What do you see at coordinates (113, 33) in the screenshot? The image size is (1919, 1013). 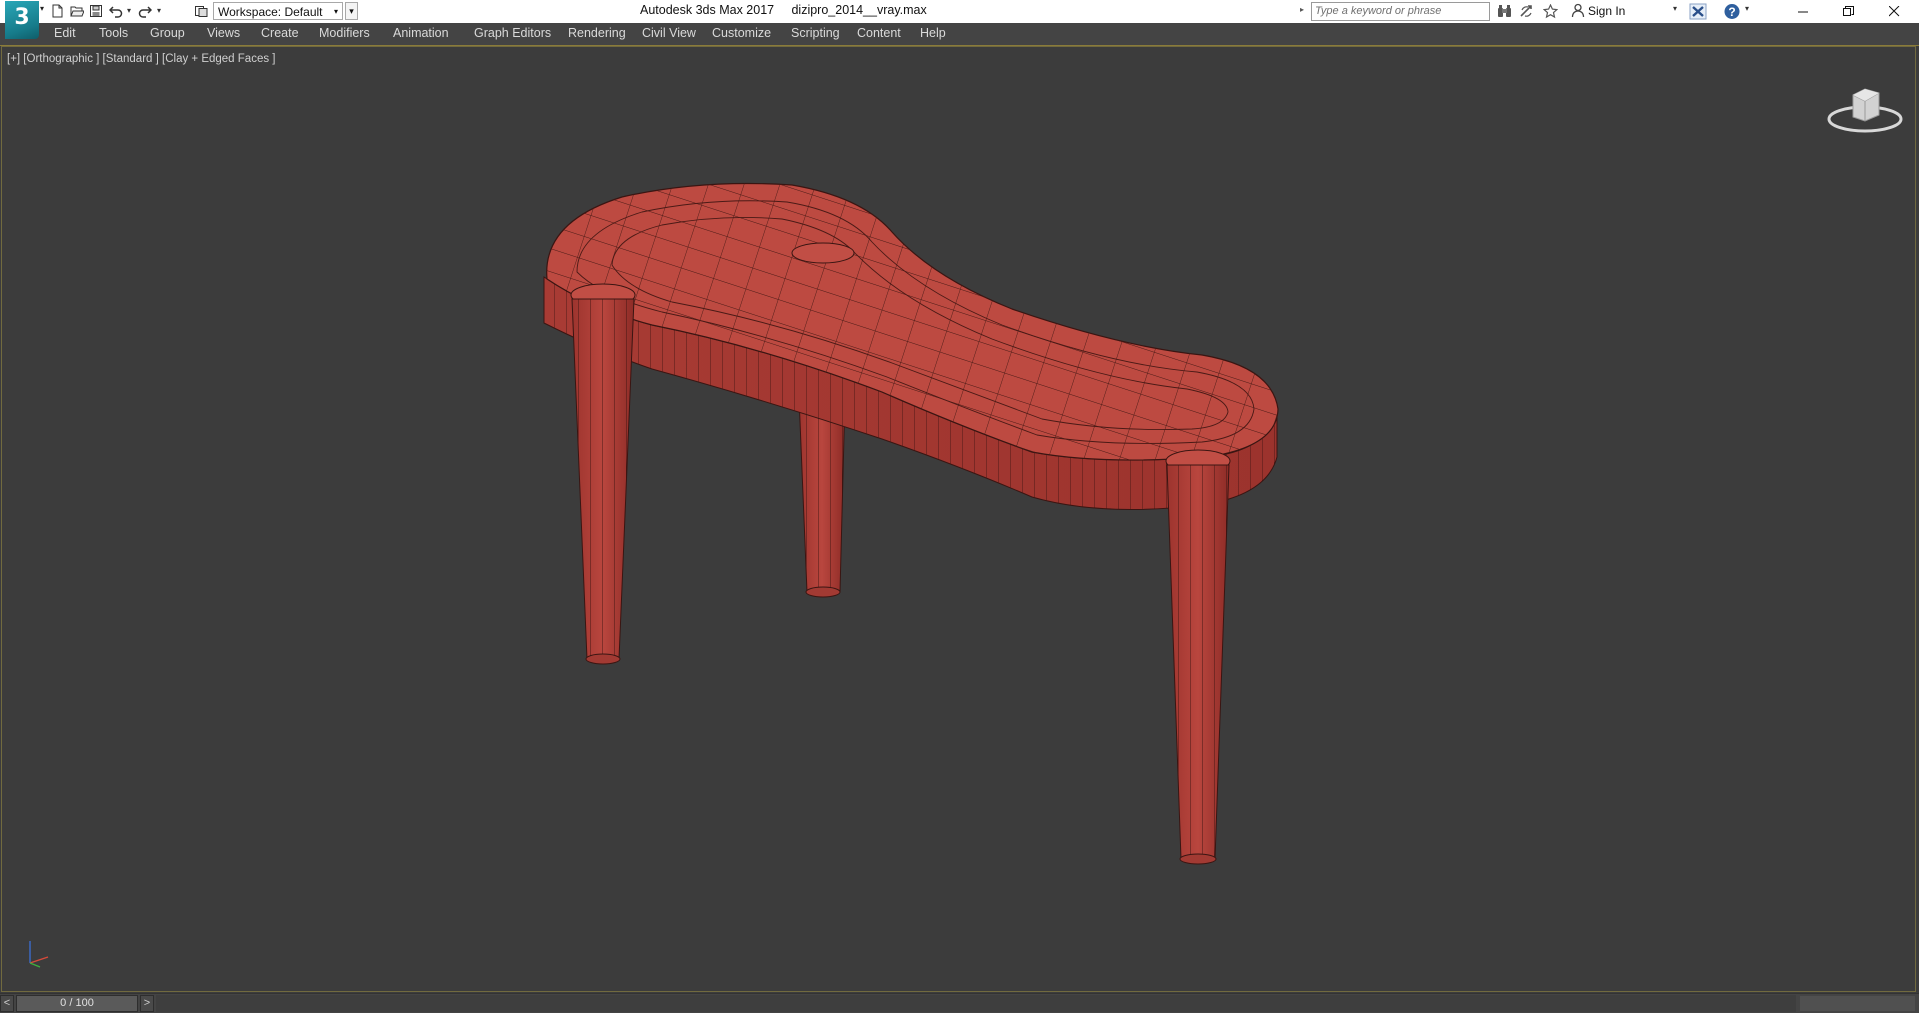 I see `menu-tools: Tools` at bounding box center [113, 33].